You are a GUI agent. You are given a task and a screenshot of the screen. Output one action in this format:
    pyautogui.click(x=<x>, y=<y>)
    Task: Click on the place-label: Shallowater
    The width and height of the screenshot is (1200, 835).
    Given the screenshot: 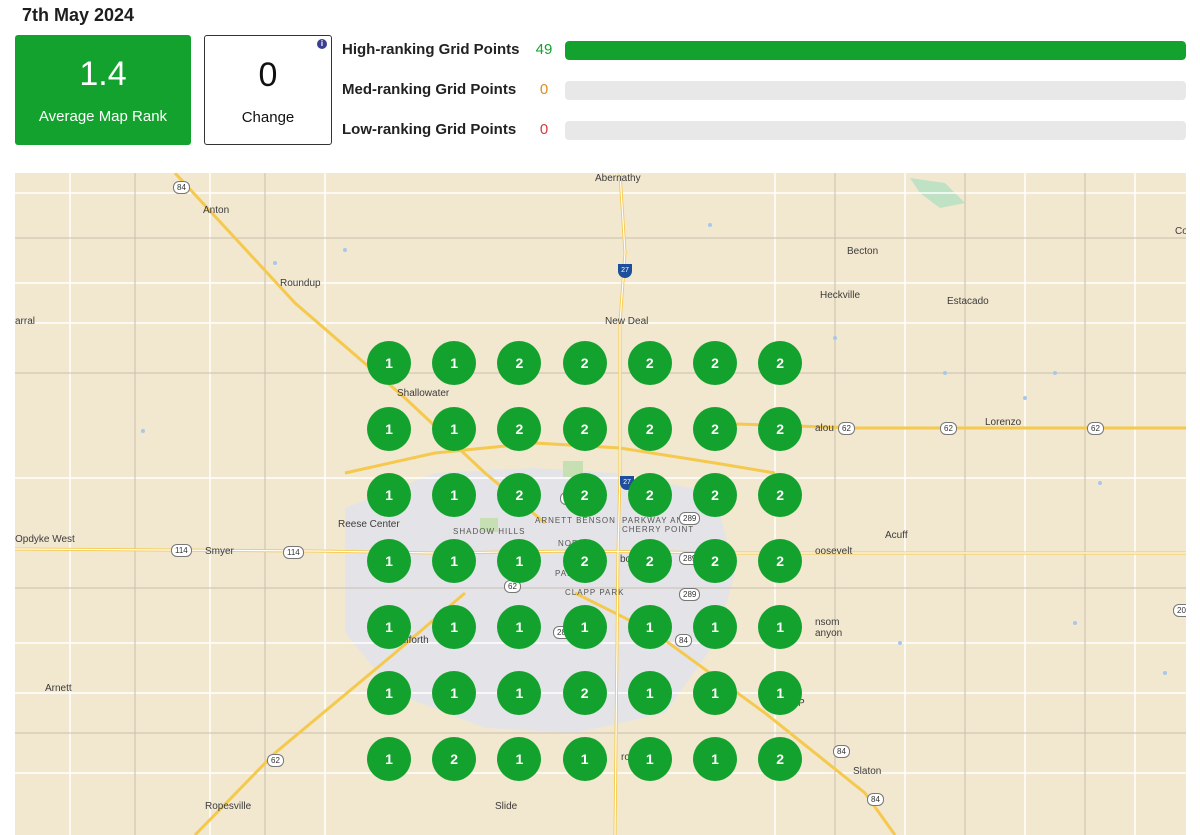 What is the action you would take?
    pyautogui.click(x=423, y=393)
    